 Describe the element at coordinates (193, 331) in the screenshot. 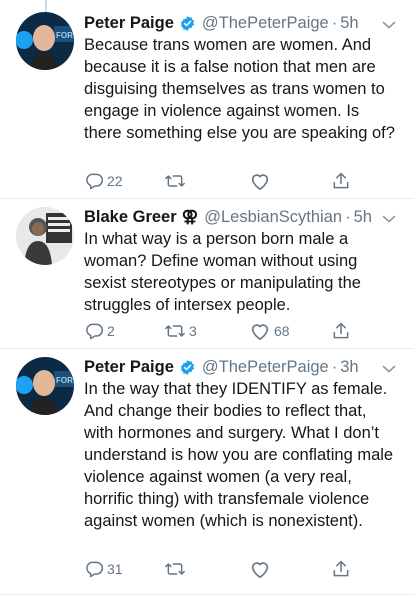

I see `retweet-count: 3` at that location.